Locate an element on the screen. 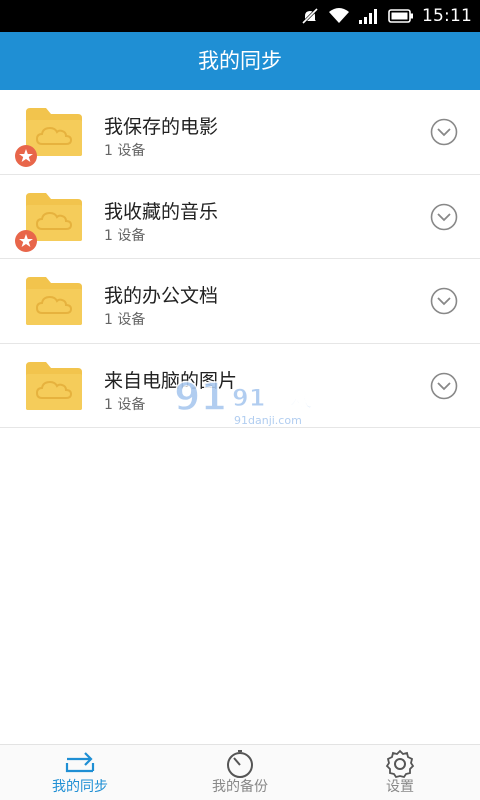 Image resolution: width=480 pixels, height=800 pixels. tab-label: 我的备份 is located at coordinates (240, 787).